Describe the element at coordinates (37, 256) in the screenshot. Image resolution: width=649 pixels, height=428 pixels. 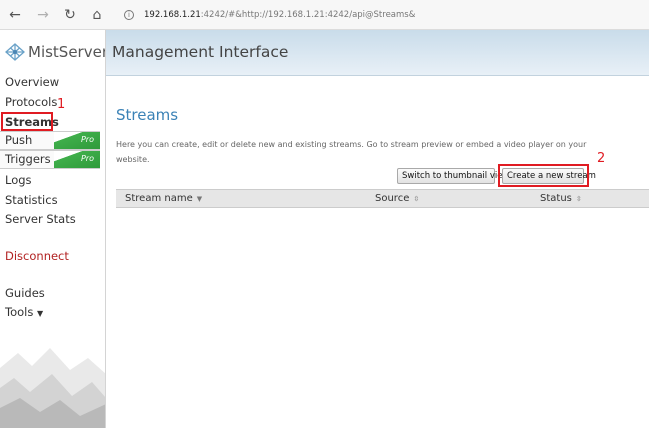
I see `disconnect-link: Disconnect` at that location.